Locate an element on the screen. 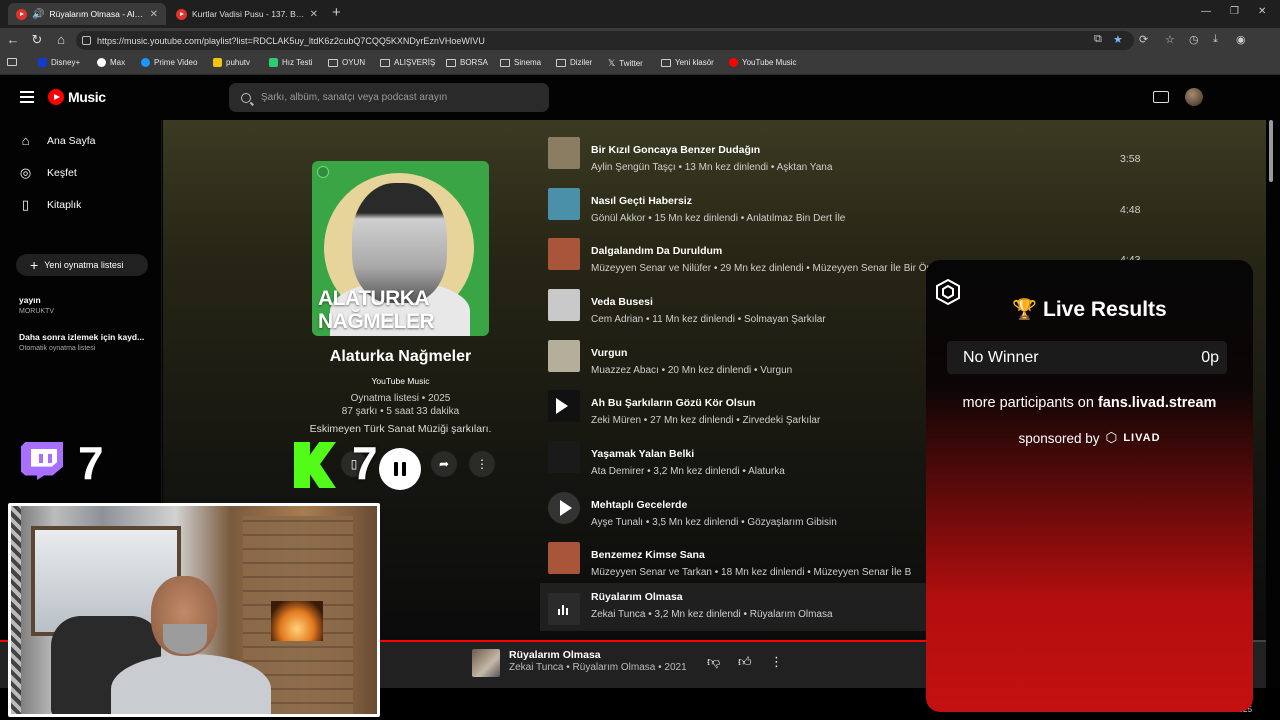  webcam-overlay is located at coordinates (194, 610).